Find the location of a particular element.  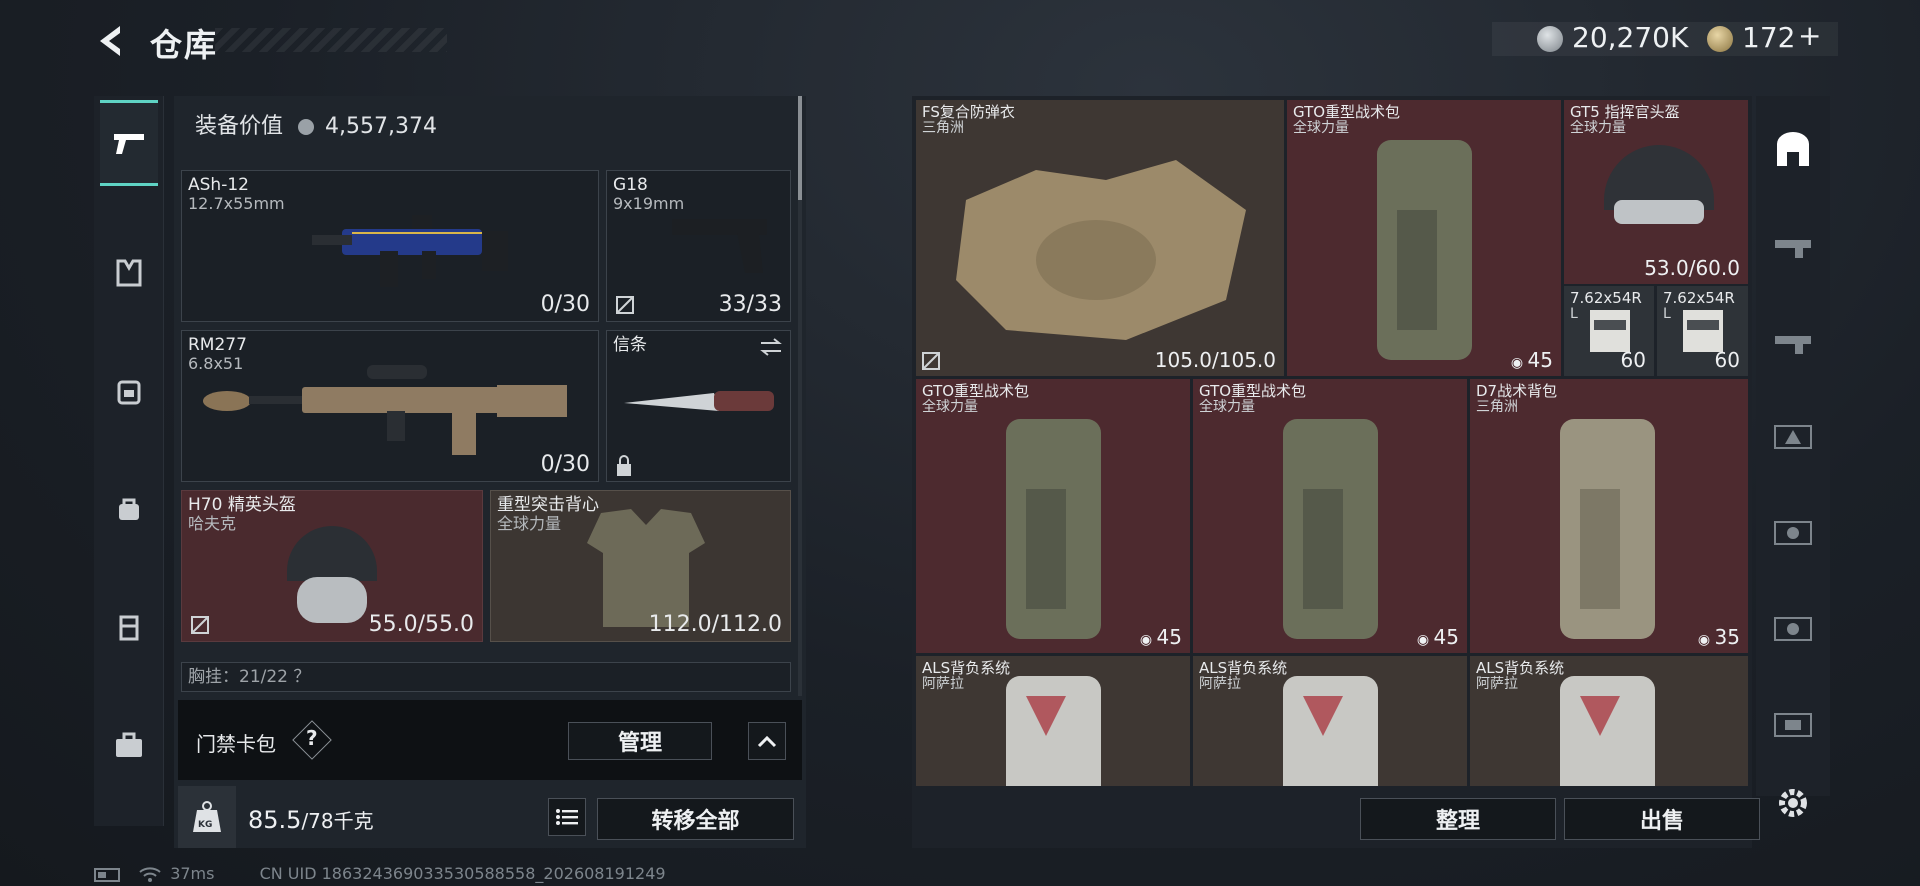

page-title: 仓库 is located at coordinates (184, 45).